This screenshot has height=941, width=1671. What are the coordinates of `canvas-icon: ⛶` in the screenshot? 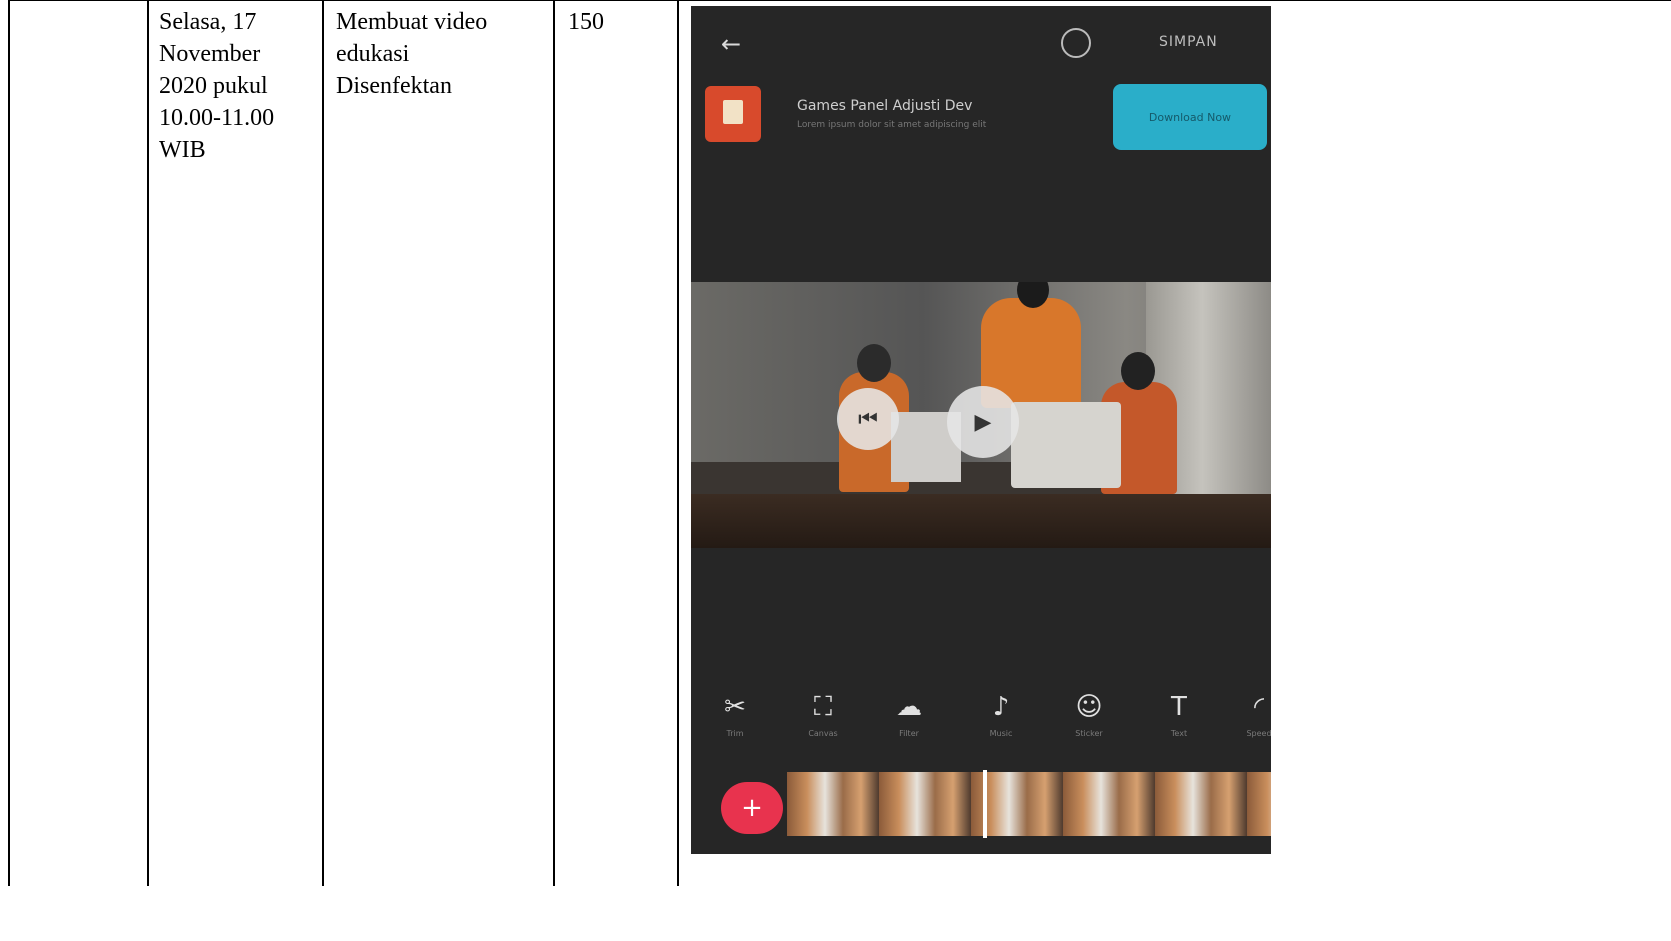 It's located at (823, 707).